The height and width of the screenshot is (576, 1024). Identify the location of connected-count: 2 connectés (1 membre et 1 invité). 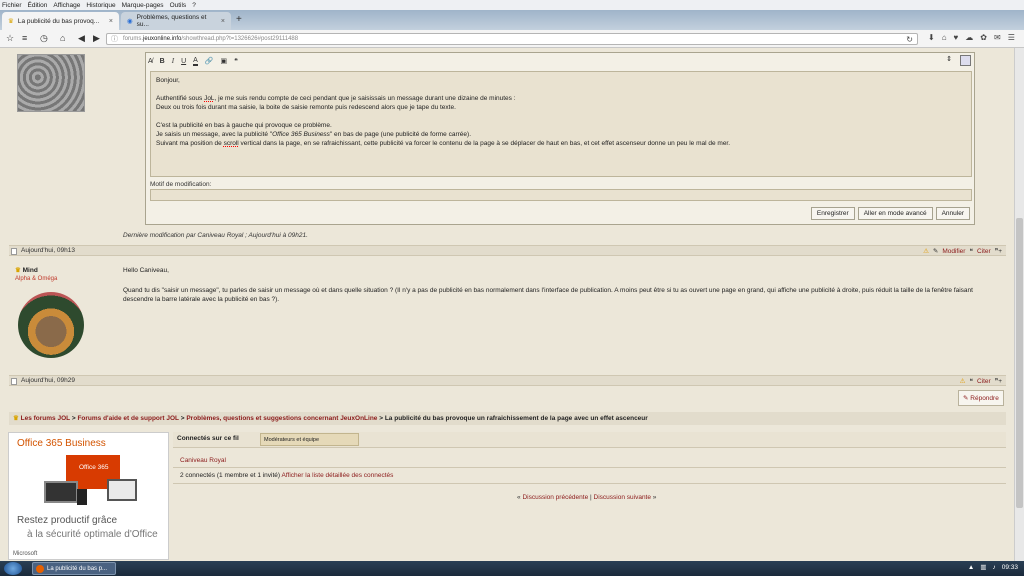
(230, 475).